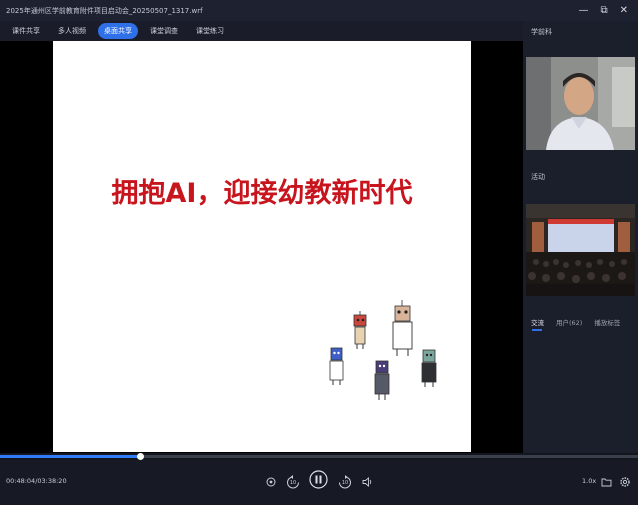 The height and width of the screenshot is (505, 638). I want to click on venue-camera, so click(580, 250).